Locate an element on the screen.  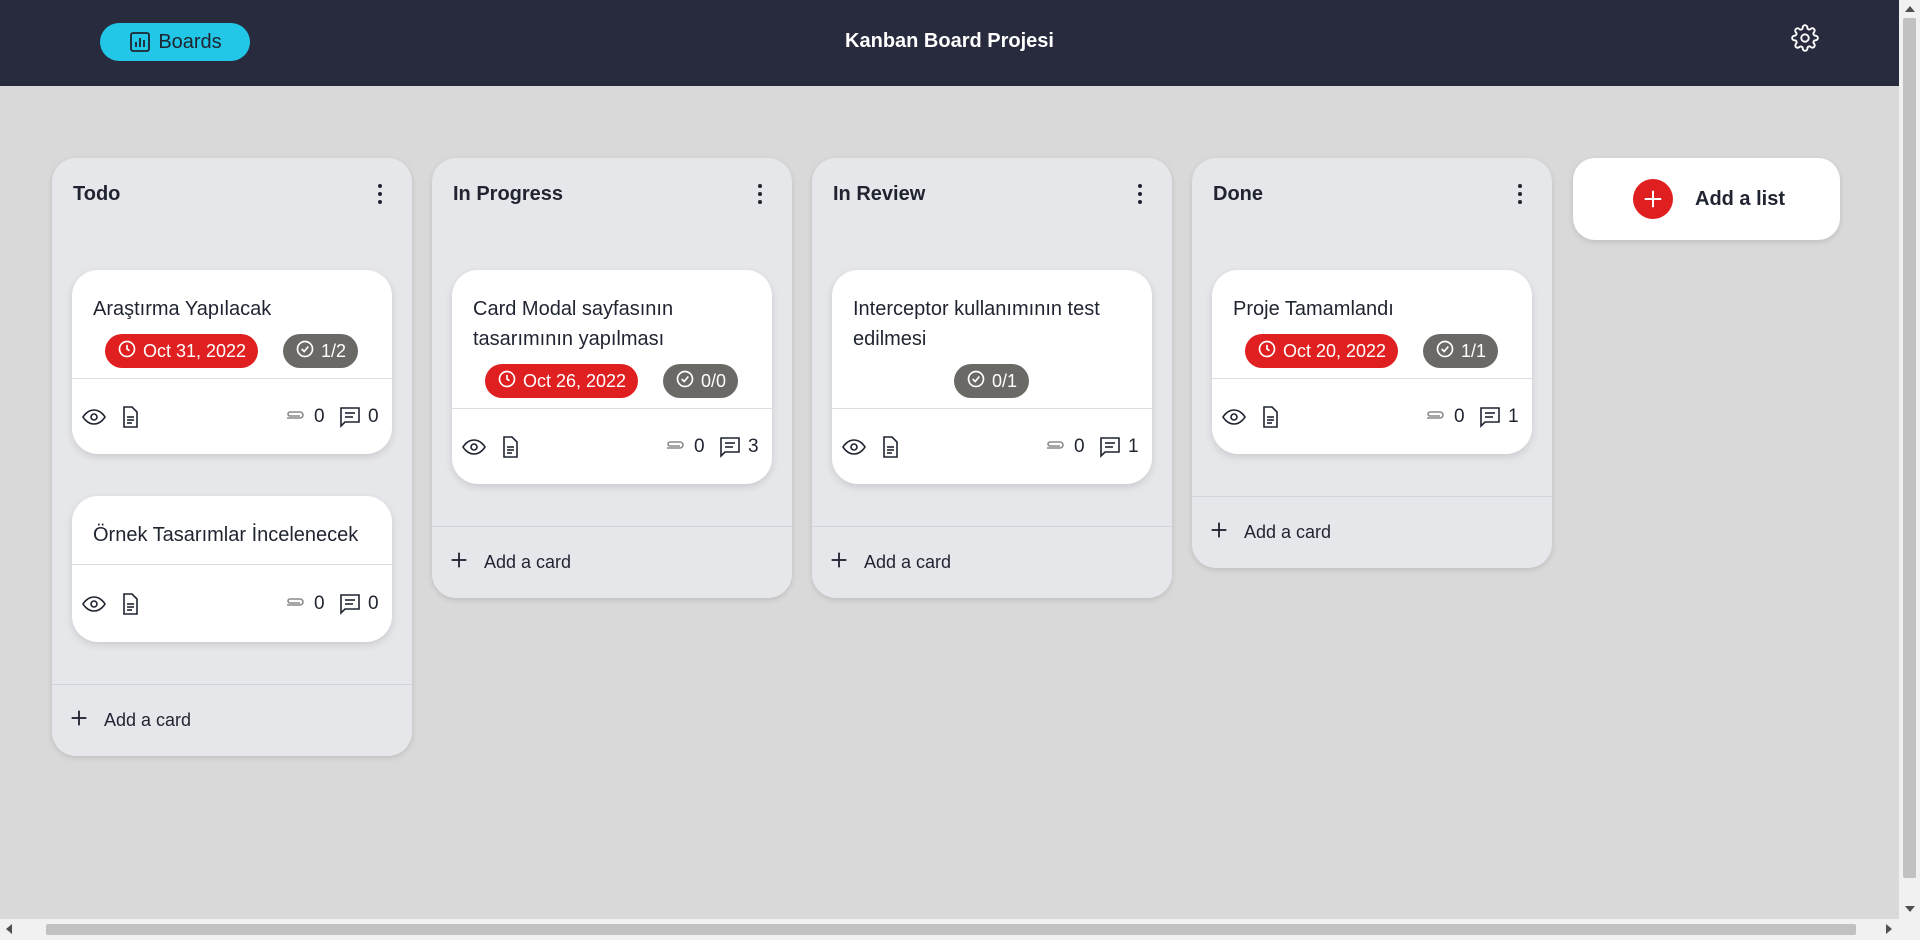
list-header: Todo is located at coordinates (232, 194).